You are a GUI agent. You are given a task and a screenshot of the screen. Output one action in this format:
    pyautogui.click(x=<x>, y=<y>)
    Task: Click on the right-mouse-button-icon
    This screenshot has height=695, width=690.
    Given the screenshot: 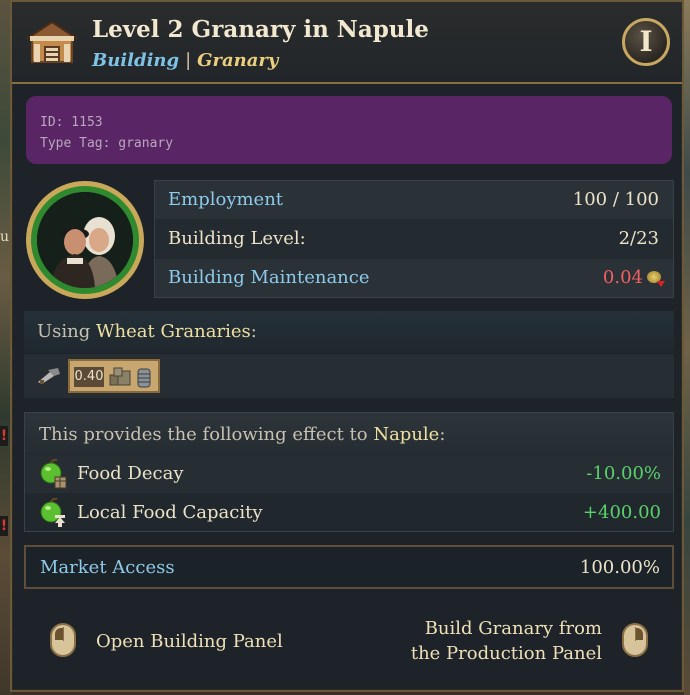 What is the action you would take?
    pyautogui.click(x=635, y=640)
    